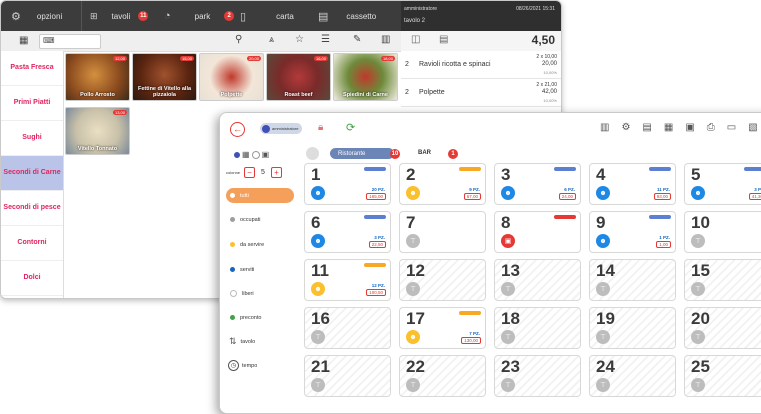  What do you see at coordinates (347, 376) in the screenshot?
I see `table-tile: 21 ⊤` at bounding box center [347, 376].